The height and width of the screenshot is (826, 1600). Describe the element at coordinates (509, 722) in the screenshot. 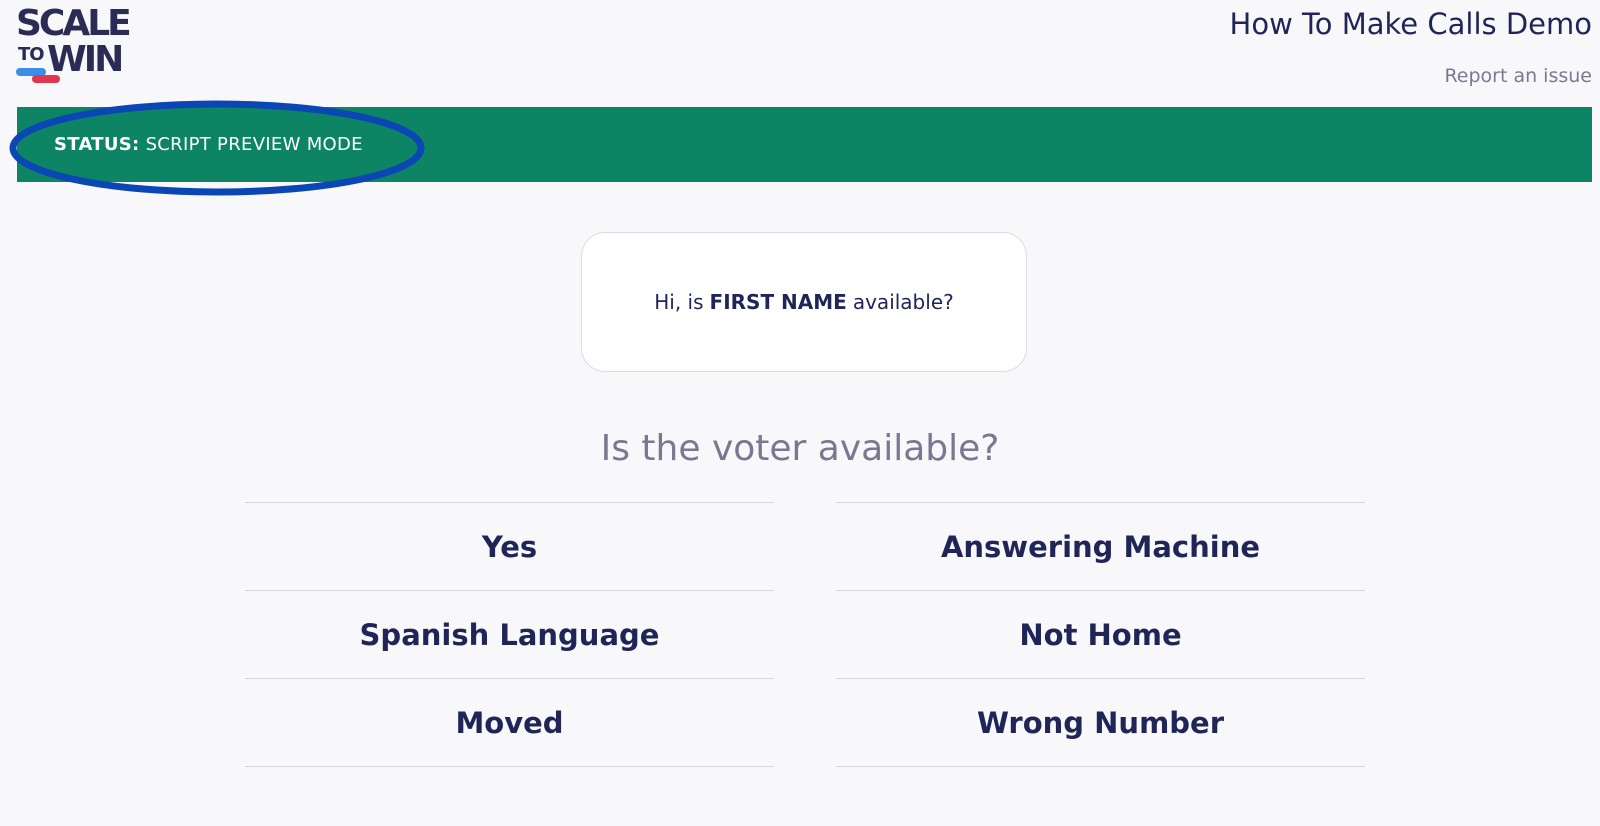

I see `answer-moved-button: Moved` at that location.